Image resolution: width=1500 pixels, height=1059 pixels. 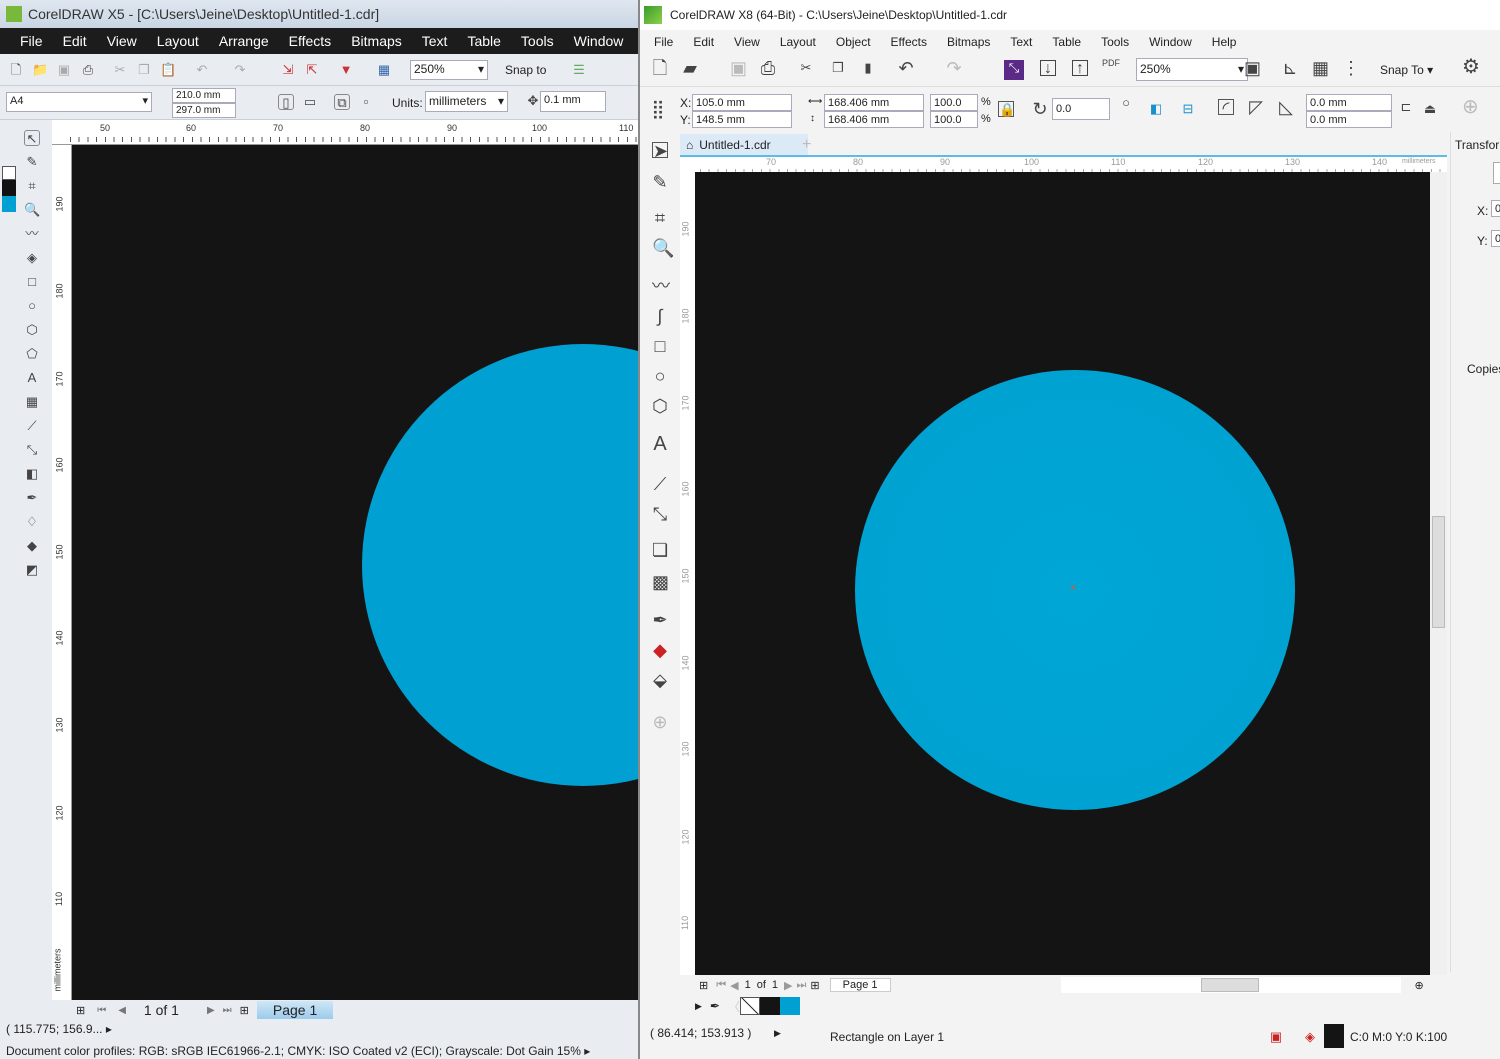 What do you see at coordinates (703, 985) in the screenshot?
I see `add-page-icon: ⊞` at bounding box center [703, 985].